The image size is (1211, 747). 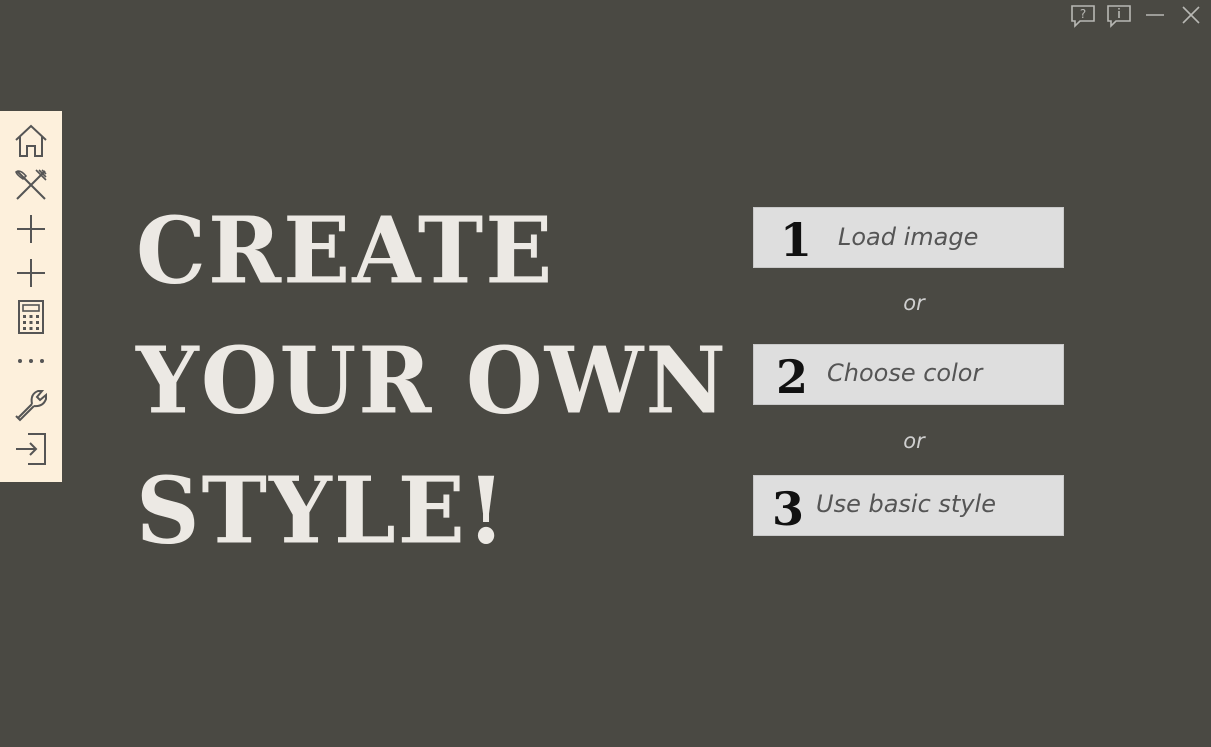 What do you see at coordinates (31, 296) in the screenshot?
I see `sidebar` at bounding box center [31, 296].